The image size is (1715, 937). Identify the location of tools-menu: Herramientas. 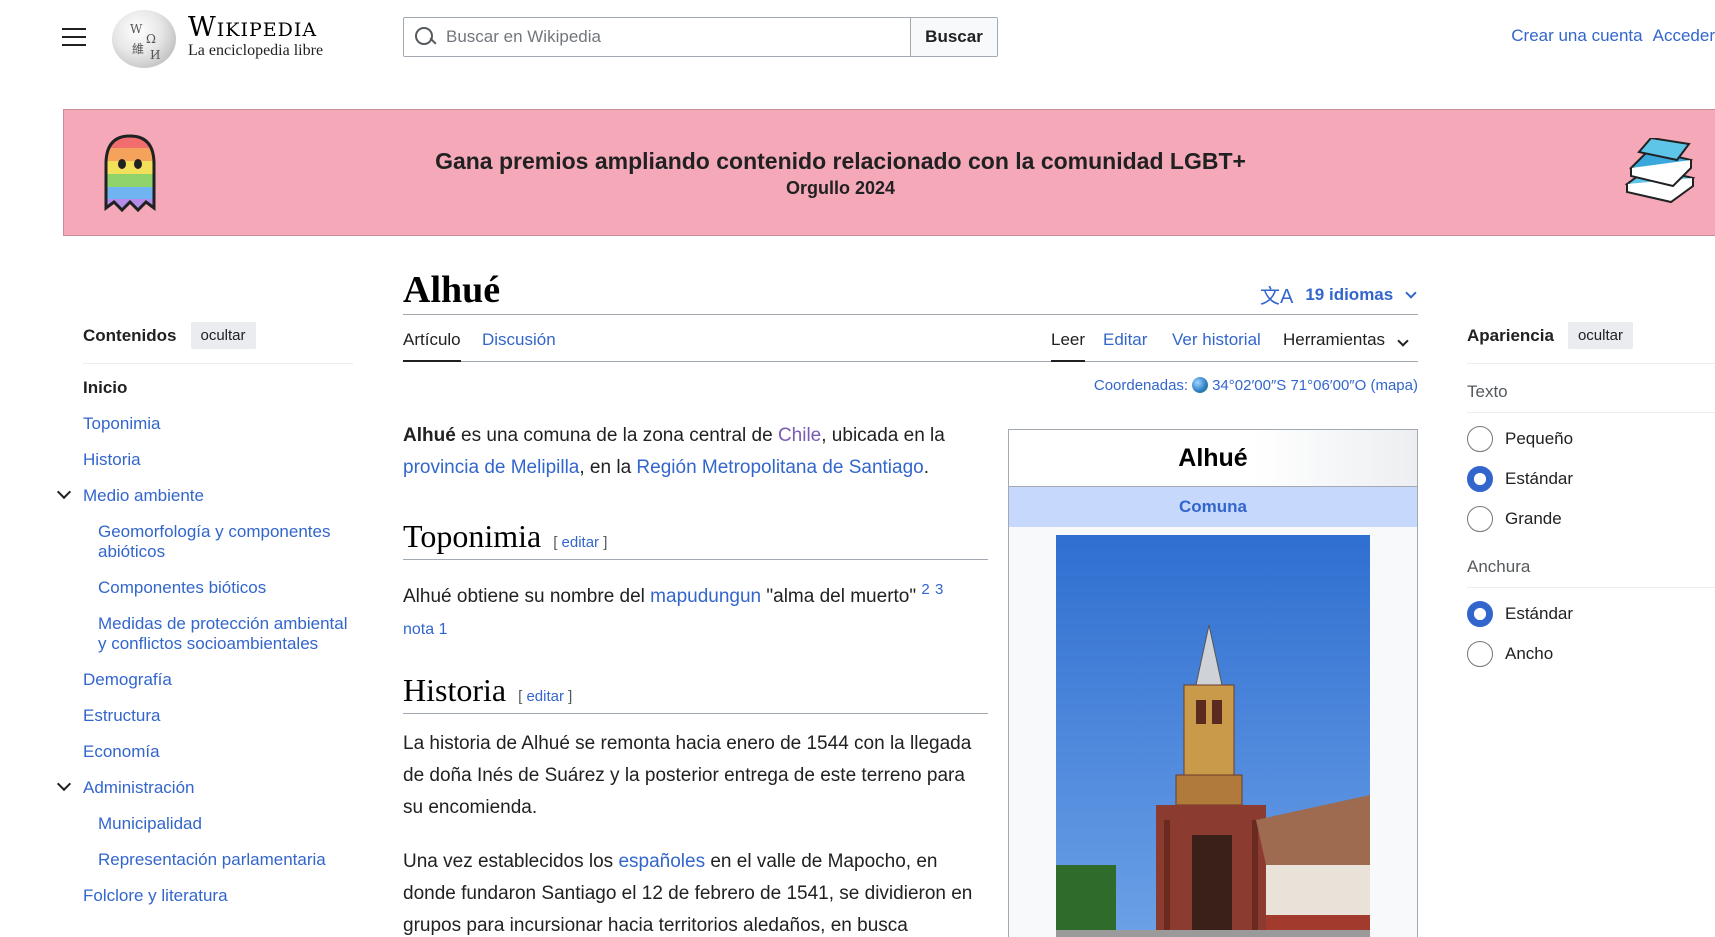
(1346, 346).